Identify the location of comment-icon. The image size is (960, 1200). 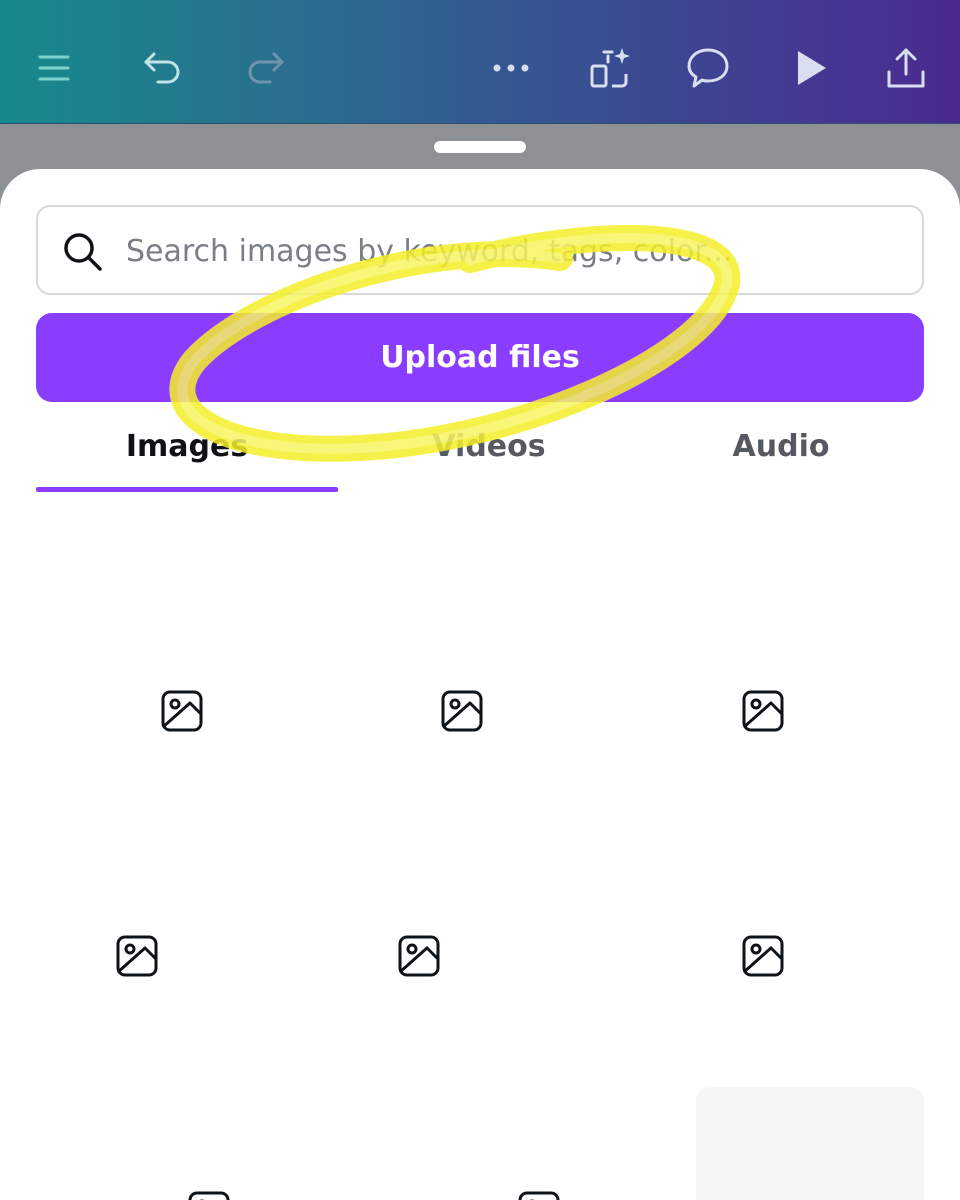
(708, 68).